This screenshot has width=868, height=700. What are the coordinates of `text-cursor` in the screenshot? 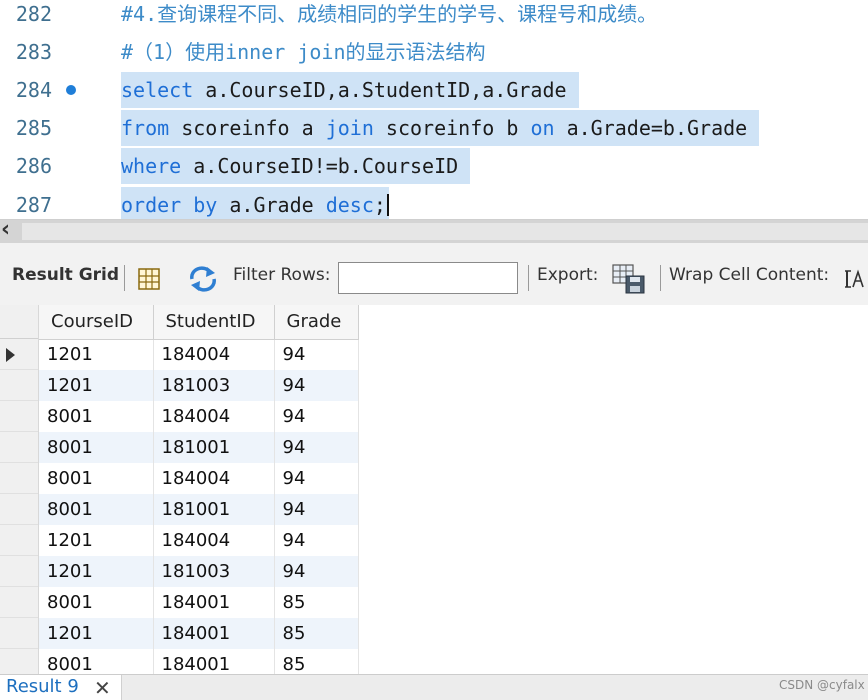 It's located at (387, 205).